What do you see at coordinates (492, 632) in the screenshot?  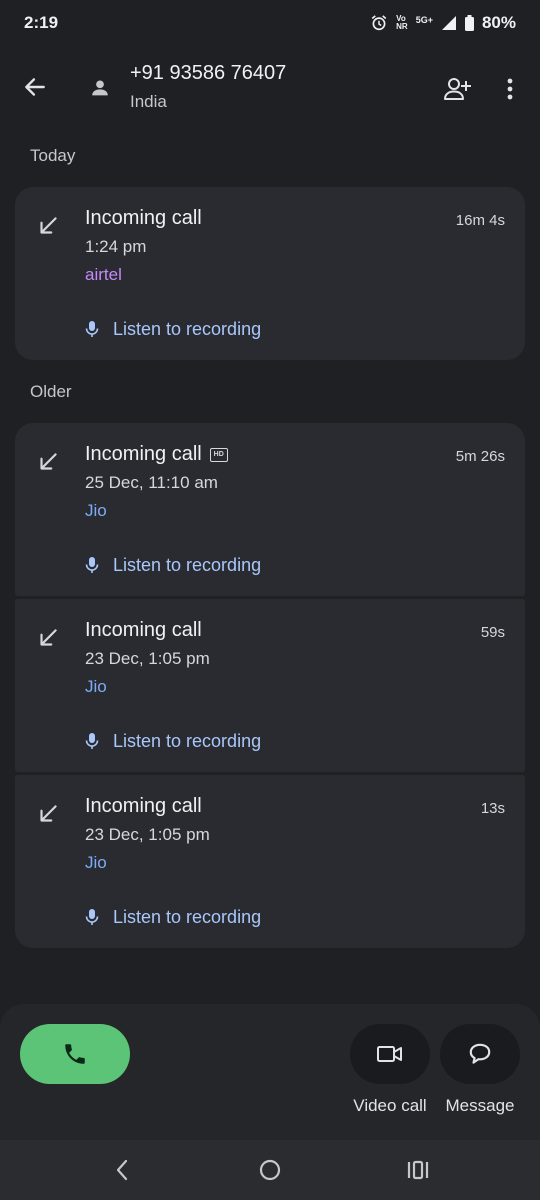 I see `call-duration: 59s` at bounding box center [492, 632].